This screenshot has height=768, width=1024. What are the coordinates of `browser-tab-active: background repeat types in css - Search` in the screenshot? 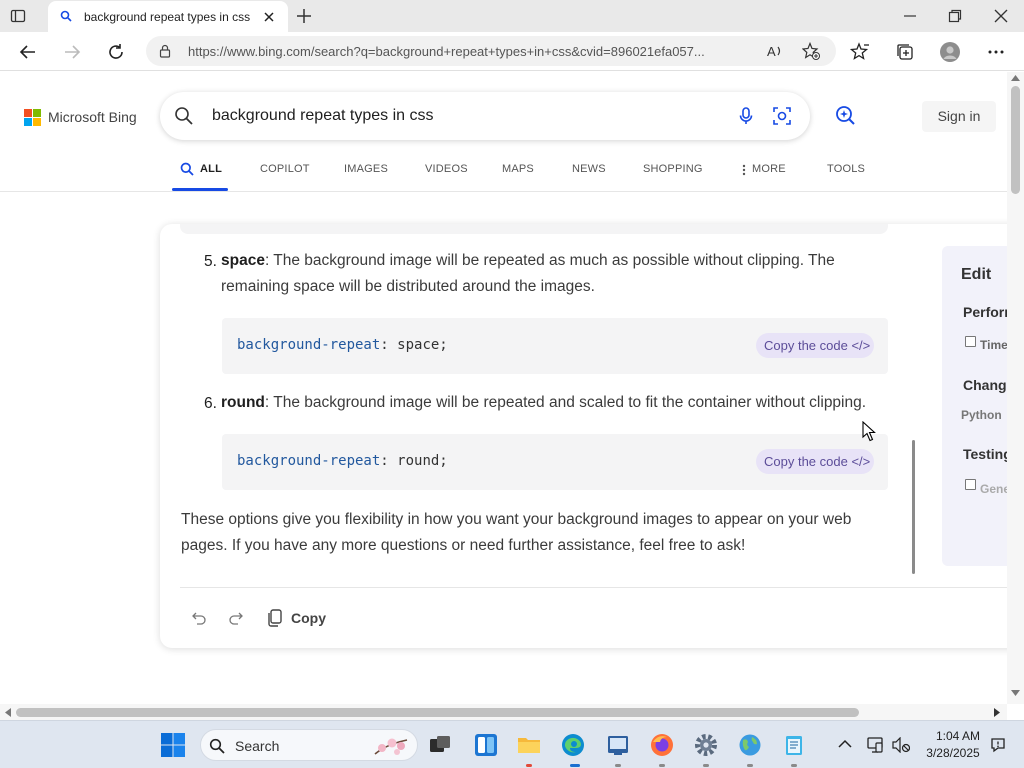 It's located at (168, 16).